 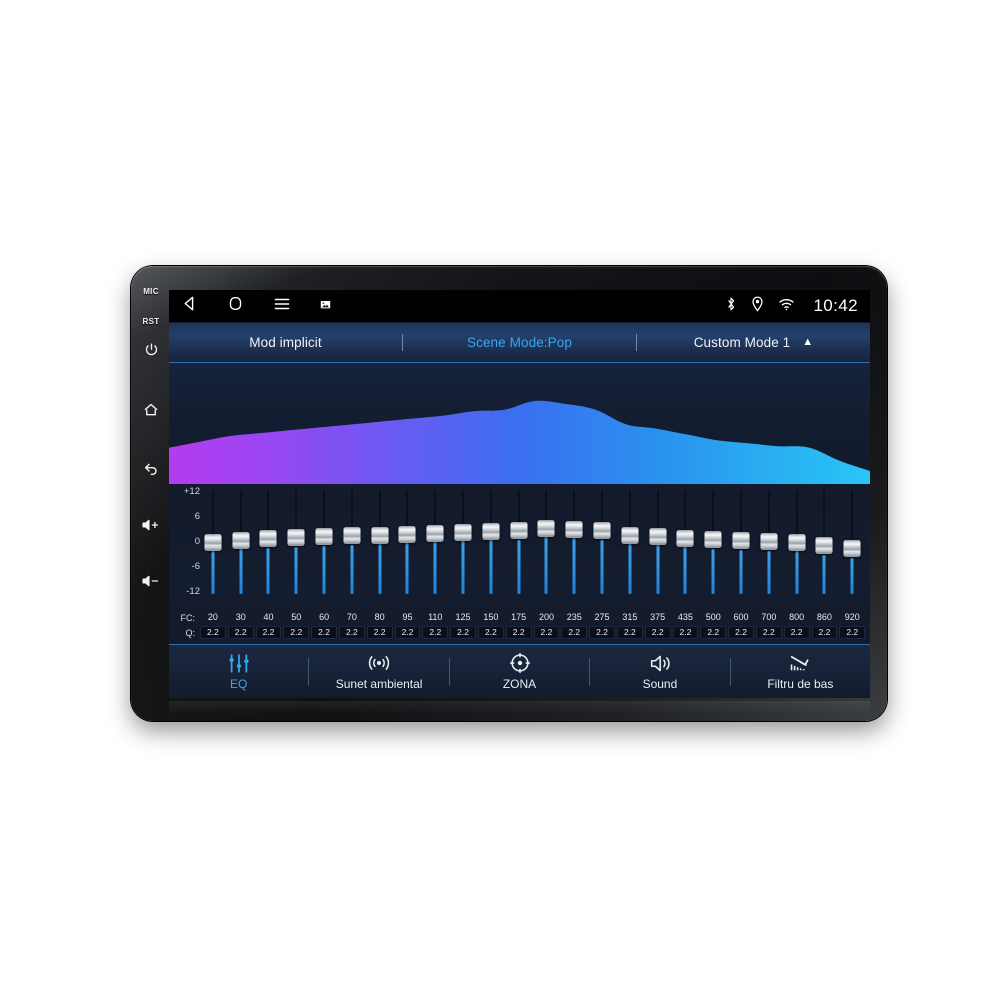 What do you see at coordinates (151, 409) in the screenshot?
I see `home-button` at bounding box center [151, 409].